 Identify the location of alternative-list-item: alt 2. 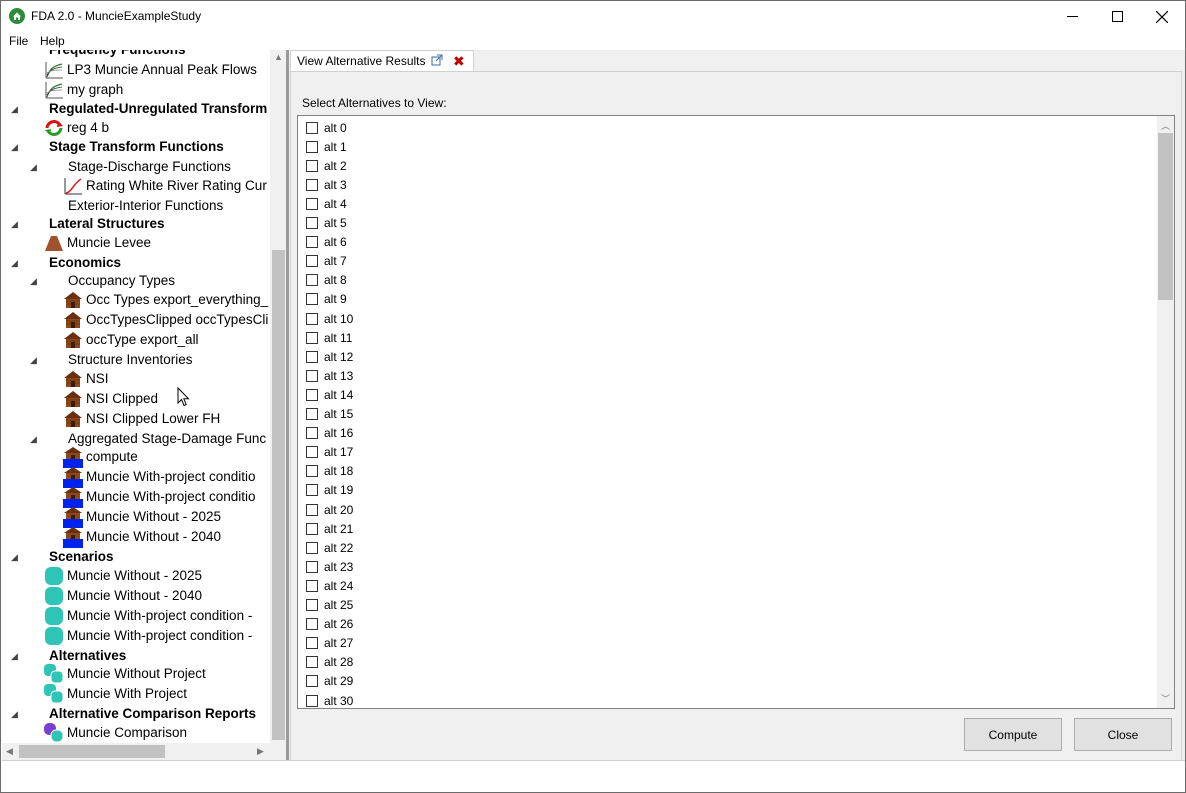
(326, 165).